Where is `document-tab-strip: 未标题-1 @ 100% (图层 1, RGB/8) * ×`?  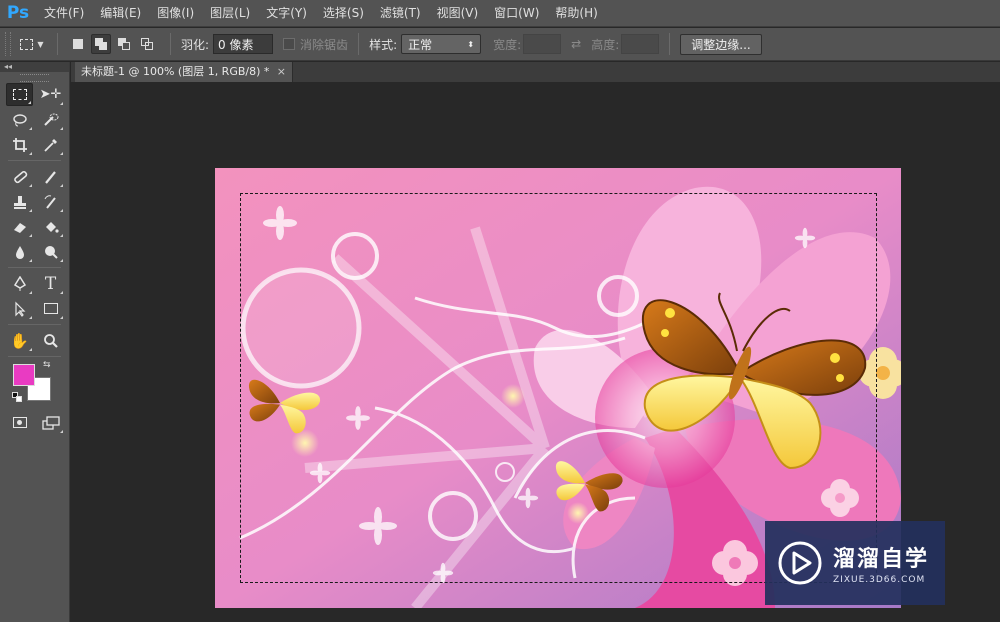 document-tab-strip: 未标题-1 @ 100% (图层 1, RGB/8) * × is located at coordinates (535, 72).